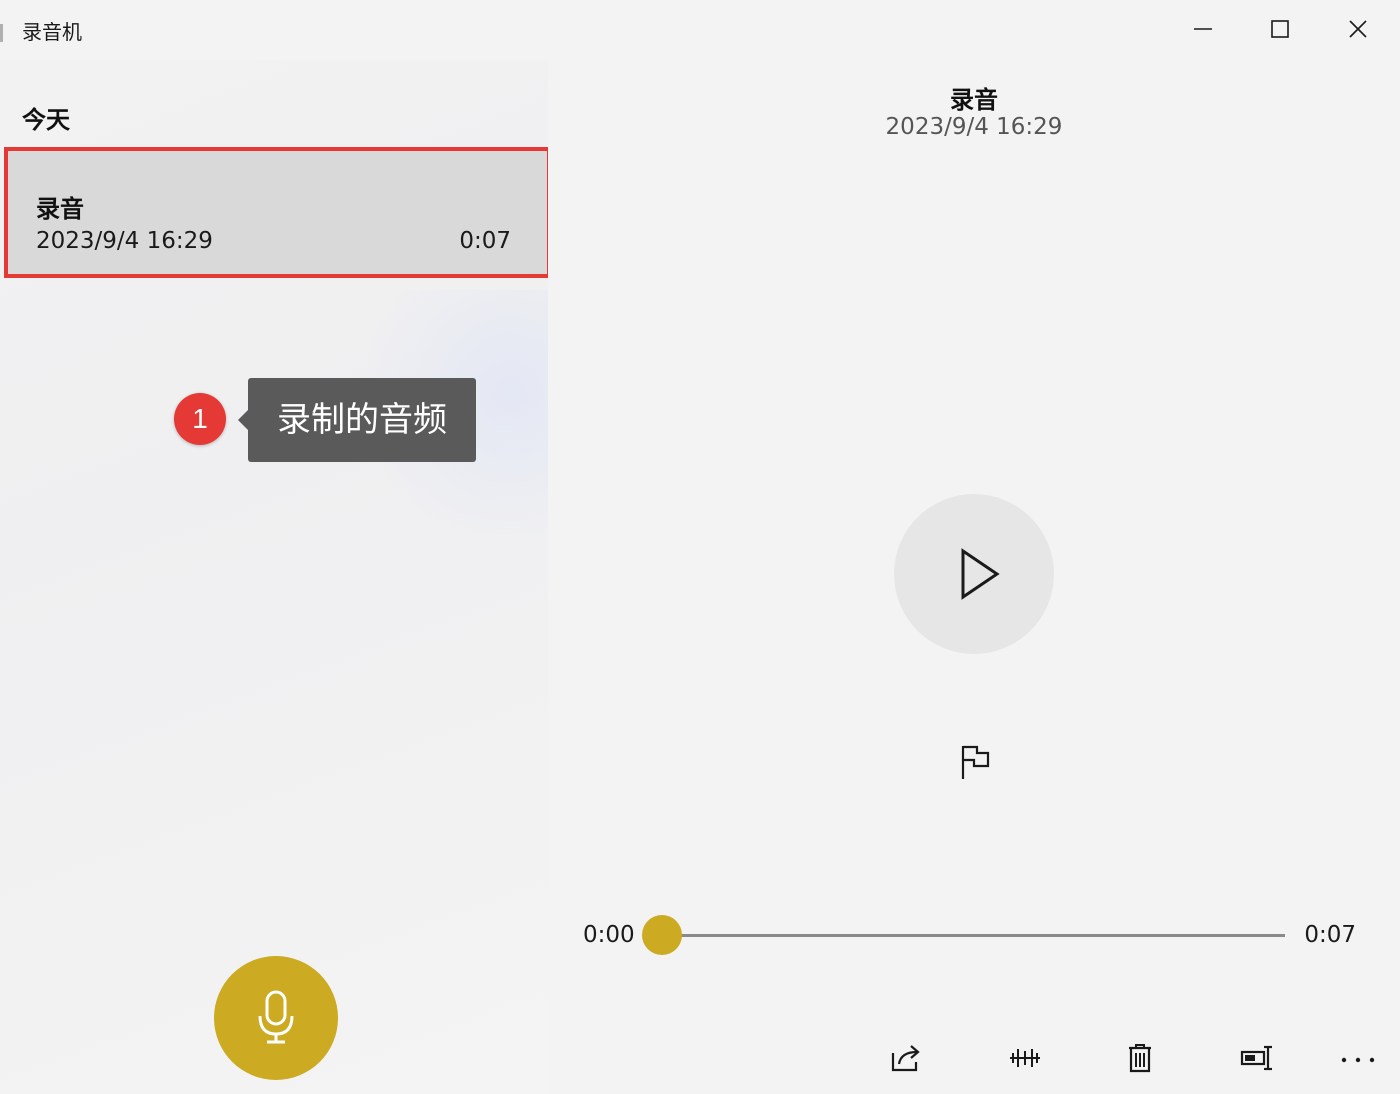  What do you see at coordinates (609, 935) in the screenshot?
I see `current-time: 0:00` at bounding box center [609, 935].